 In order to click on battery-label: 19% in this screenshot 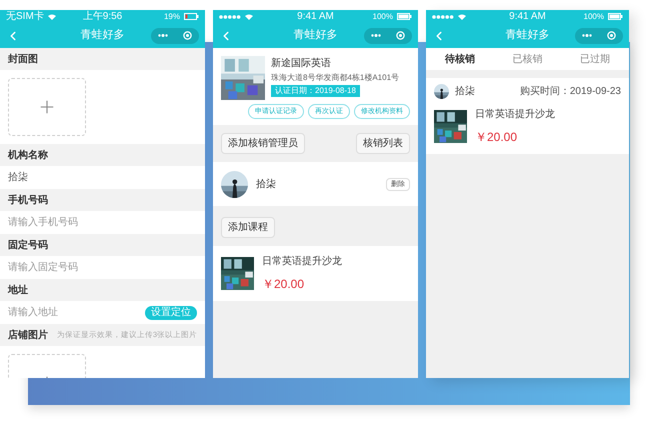, I will do `click(172, 16)`.